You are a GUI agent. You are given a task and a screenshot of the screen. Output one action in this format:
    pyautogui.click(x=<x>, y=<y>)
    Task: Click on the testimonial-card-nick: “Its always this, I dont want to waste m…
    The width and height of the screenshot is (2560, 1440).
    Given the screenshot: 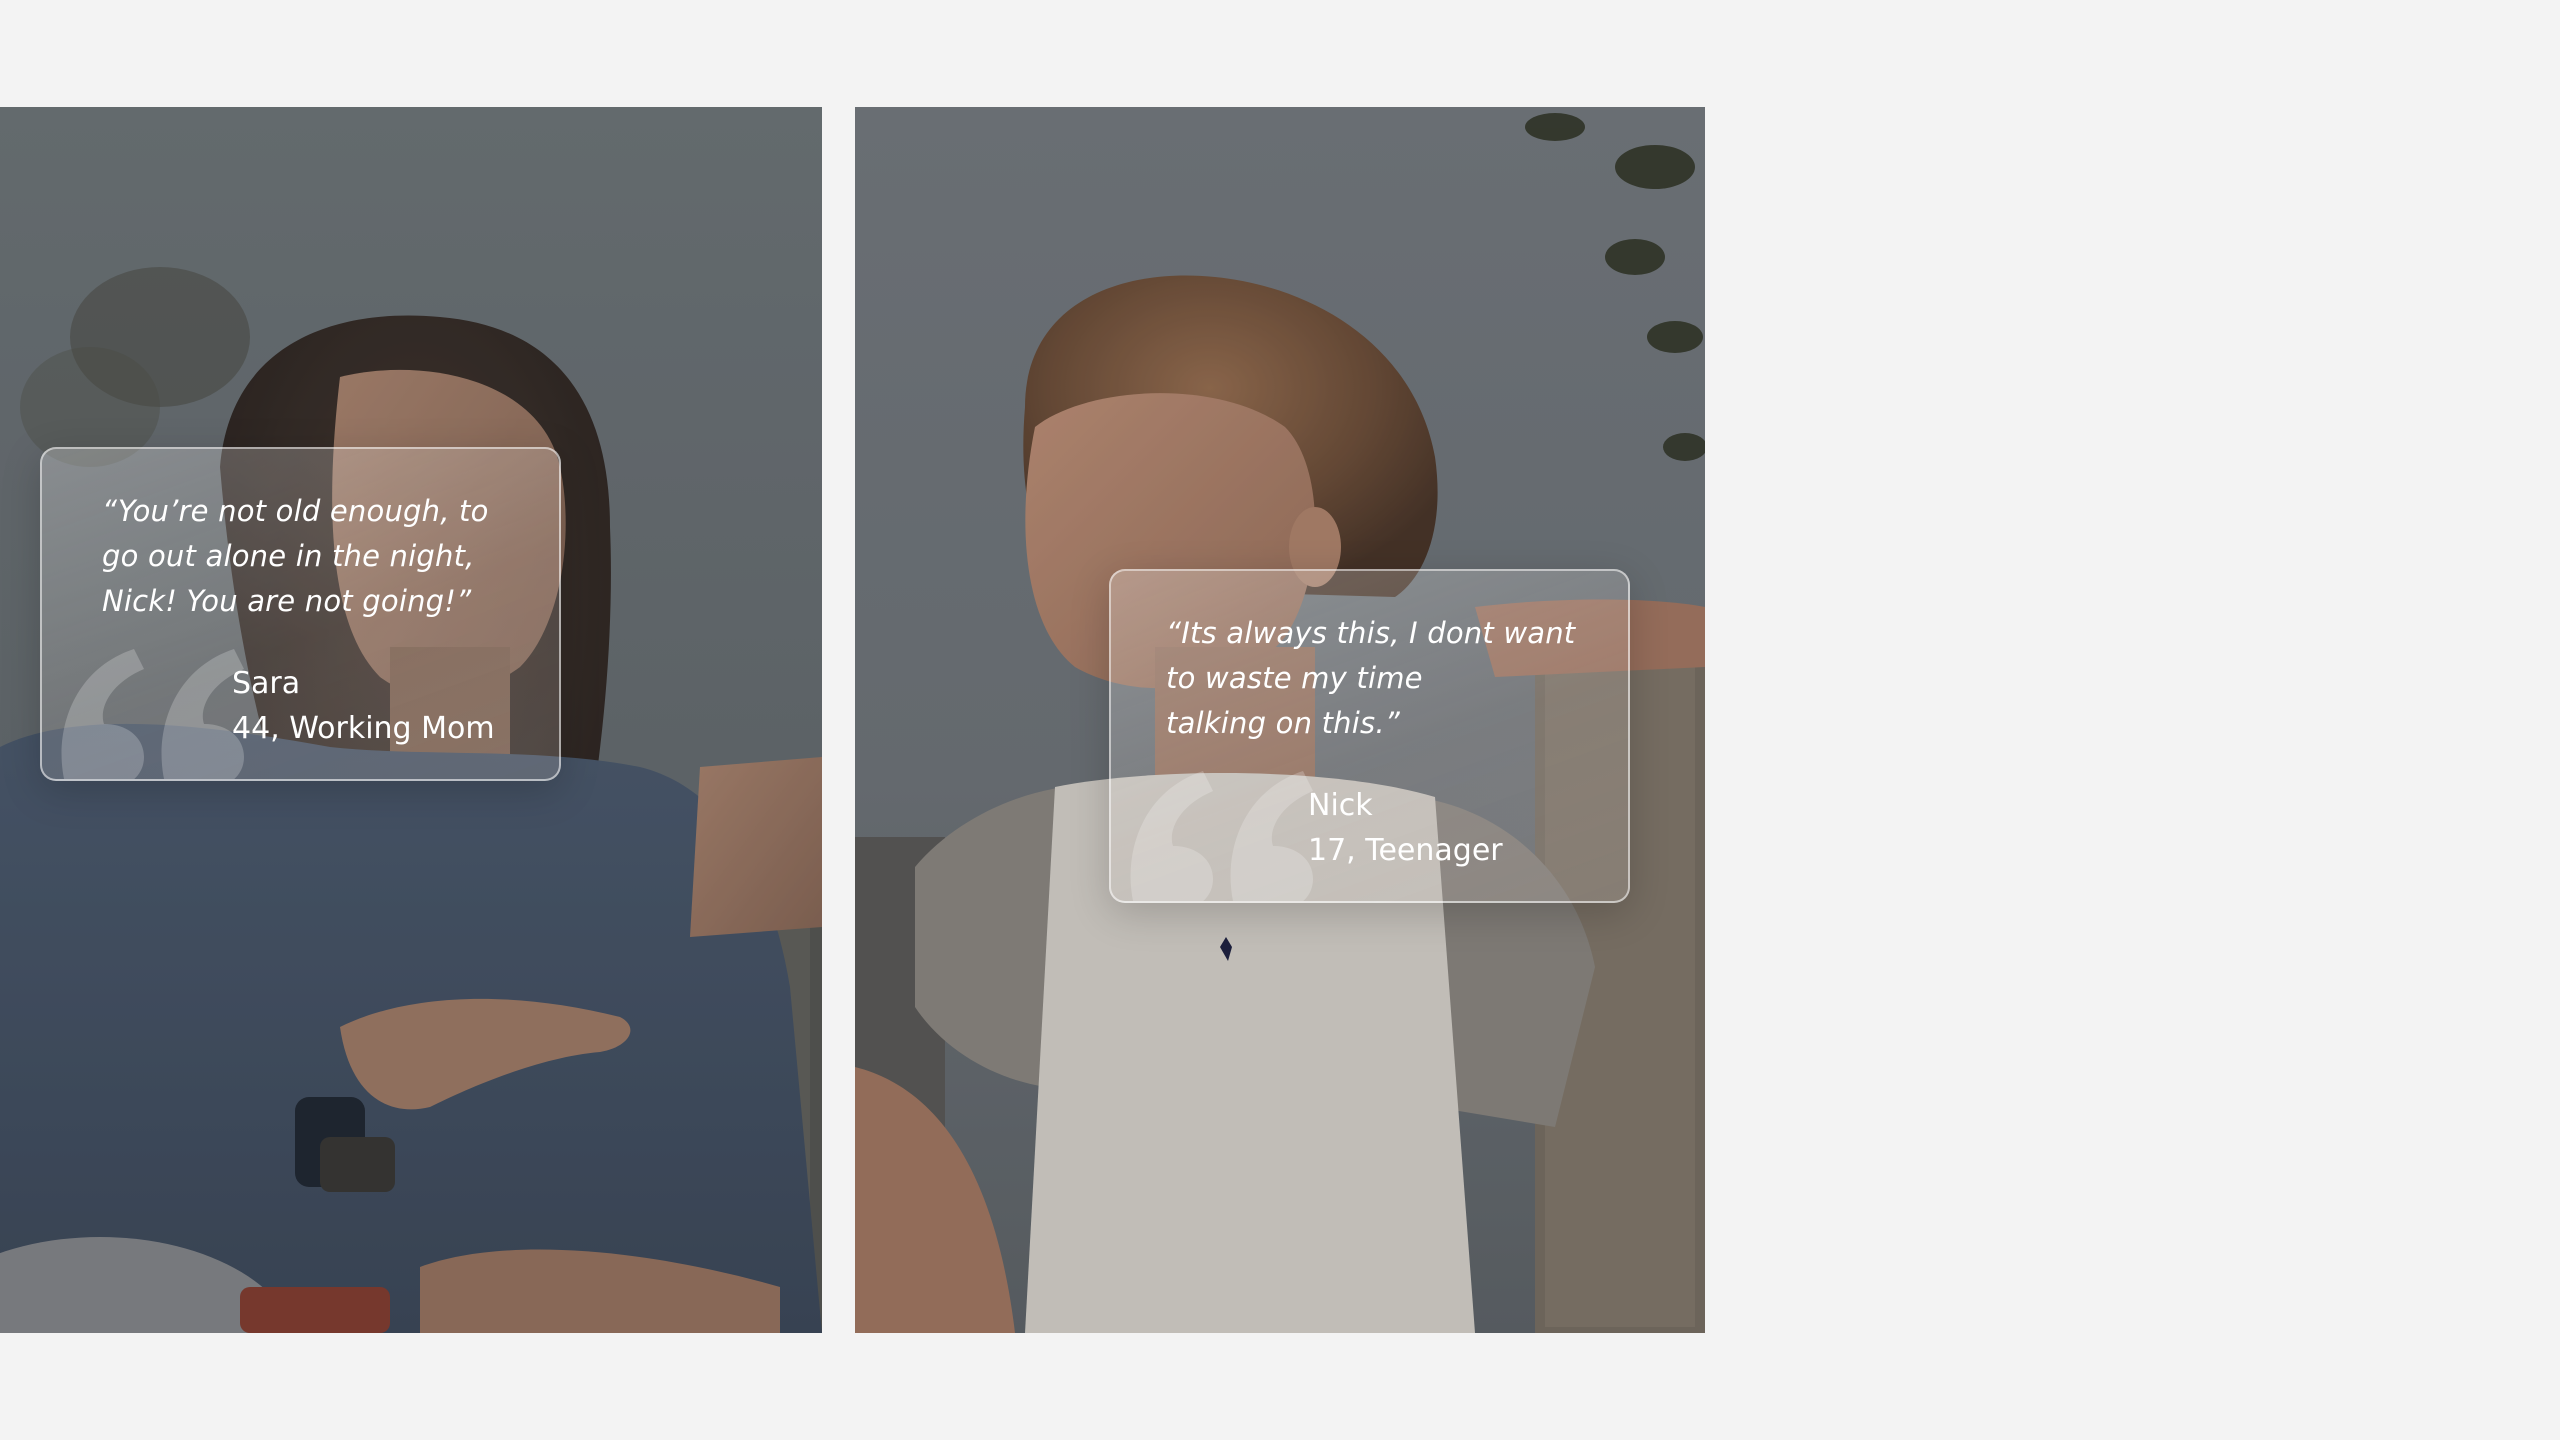 What is the action you would take?
    pyautogui.click(x=1369, y=736)
    